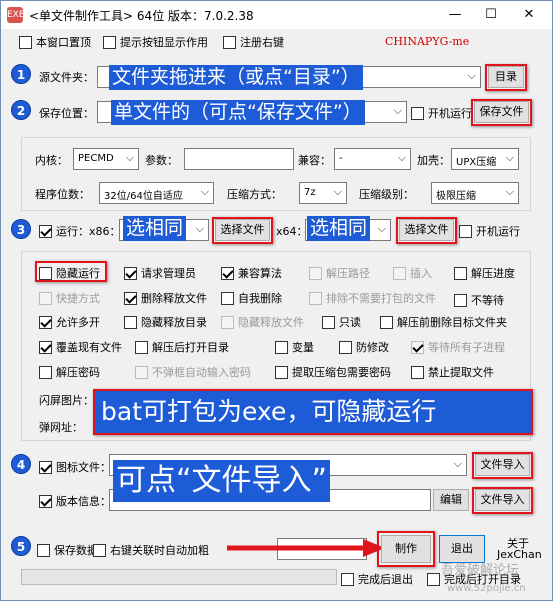  What do you see at coordinates (386, 322) in the screenshot?
I see `clear-target-checkbox` at bounding box center [386, 322].